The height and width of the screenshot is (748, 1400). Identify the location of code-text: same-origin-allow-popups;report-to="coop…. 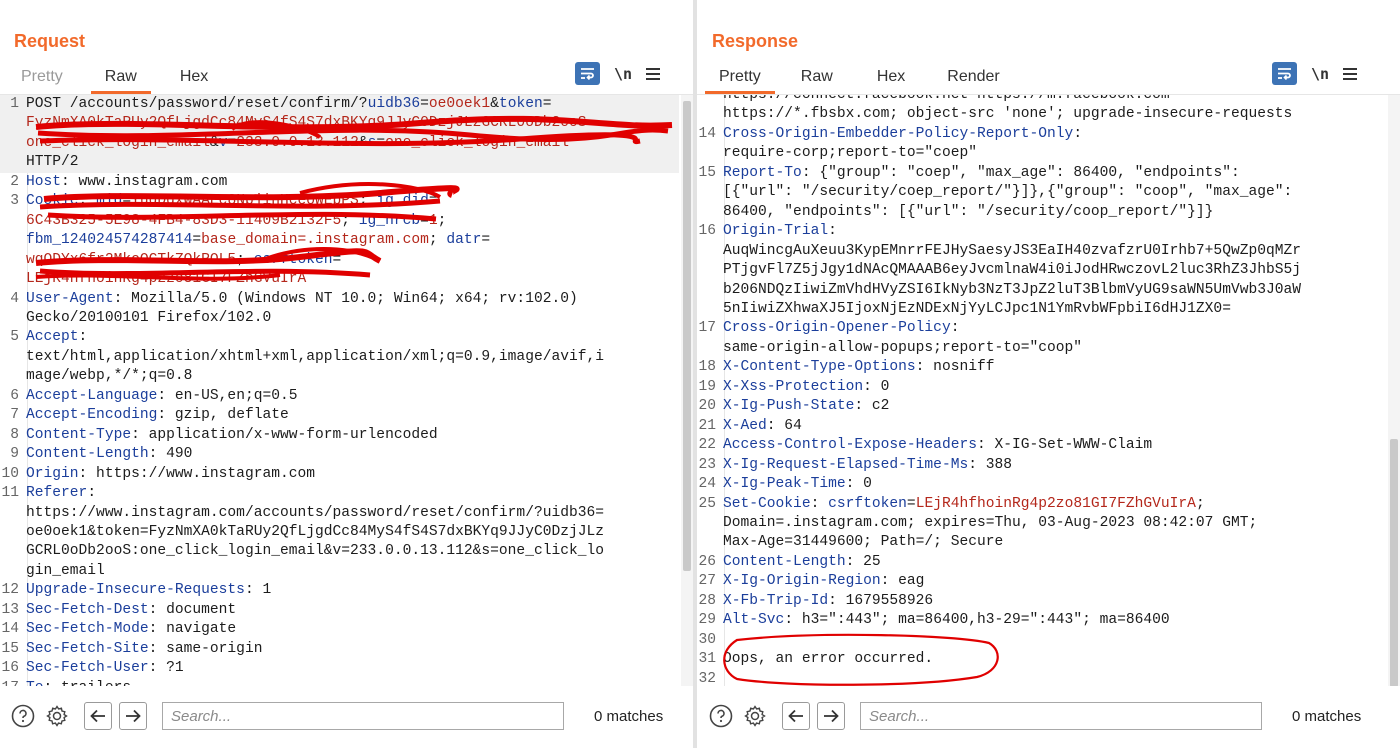
(903, 347).